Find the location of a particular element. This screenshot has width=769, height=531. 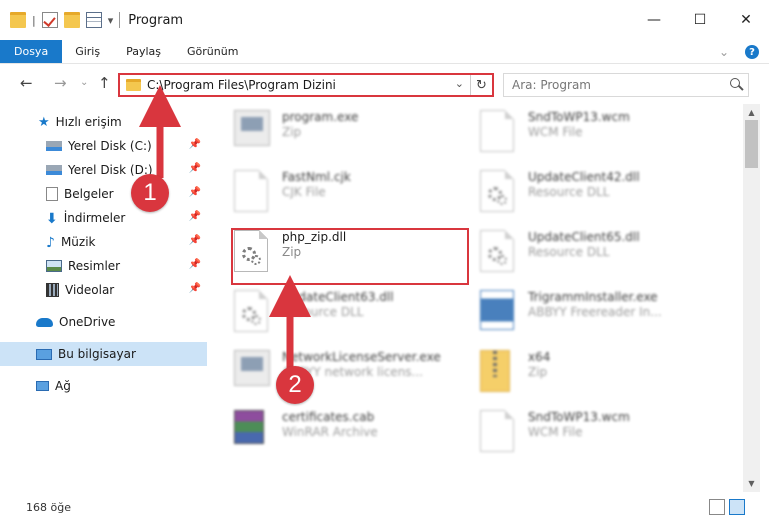

file-item: certificates.cab WinRAR Archive is located at coordinates (306, 432).